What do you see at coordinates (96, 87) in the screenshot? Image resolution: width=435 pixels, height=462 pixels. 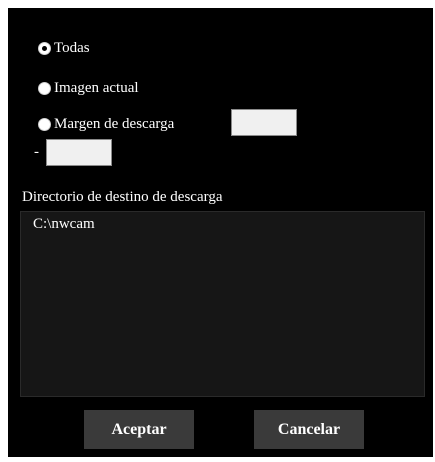 I see `option-current-image-label: Imagen actual` at bounding box center [96, 87].